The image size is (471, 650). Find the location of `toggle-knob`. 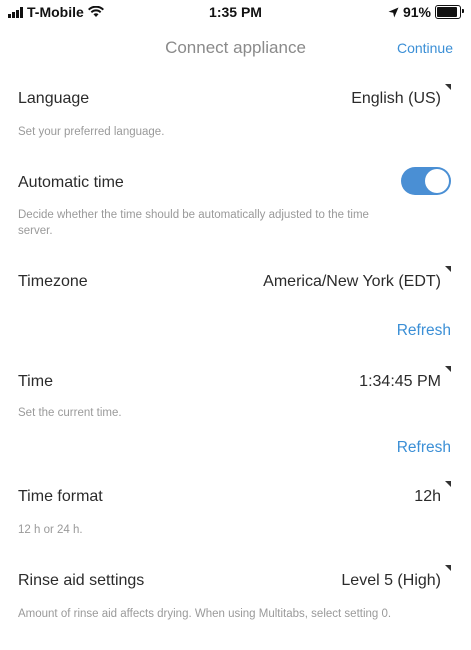

toggle-knob is located at coordinates (437, 181).